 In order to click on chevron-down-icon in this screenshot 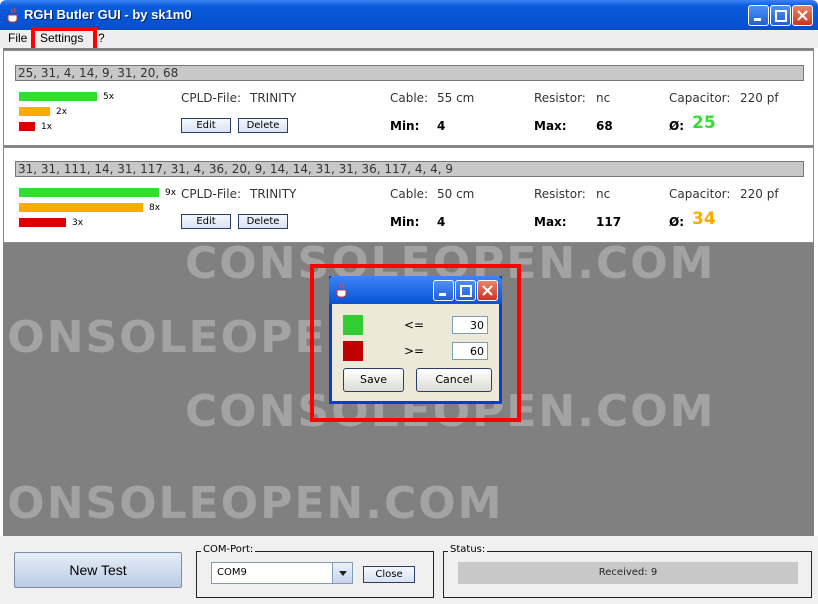, I will do `click(343, 573)`.